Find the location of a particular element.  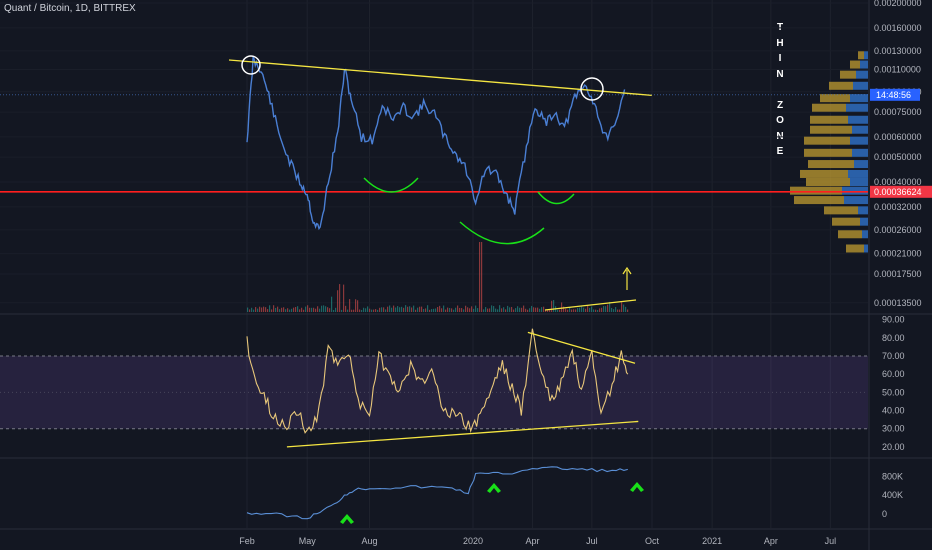

time-axis-label: Apr is located at coordinates (771, 541).